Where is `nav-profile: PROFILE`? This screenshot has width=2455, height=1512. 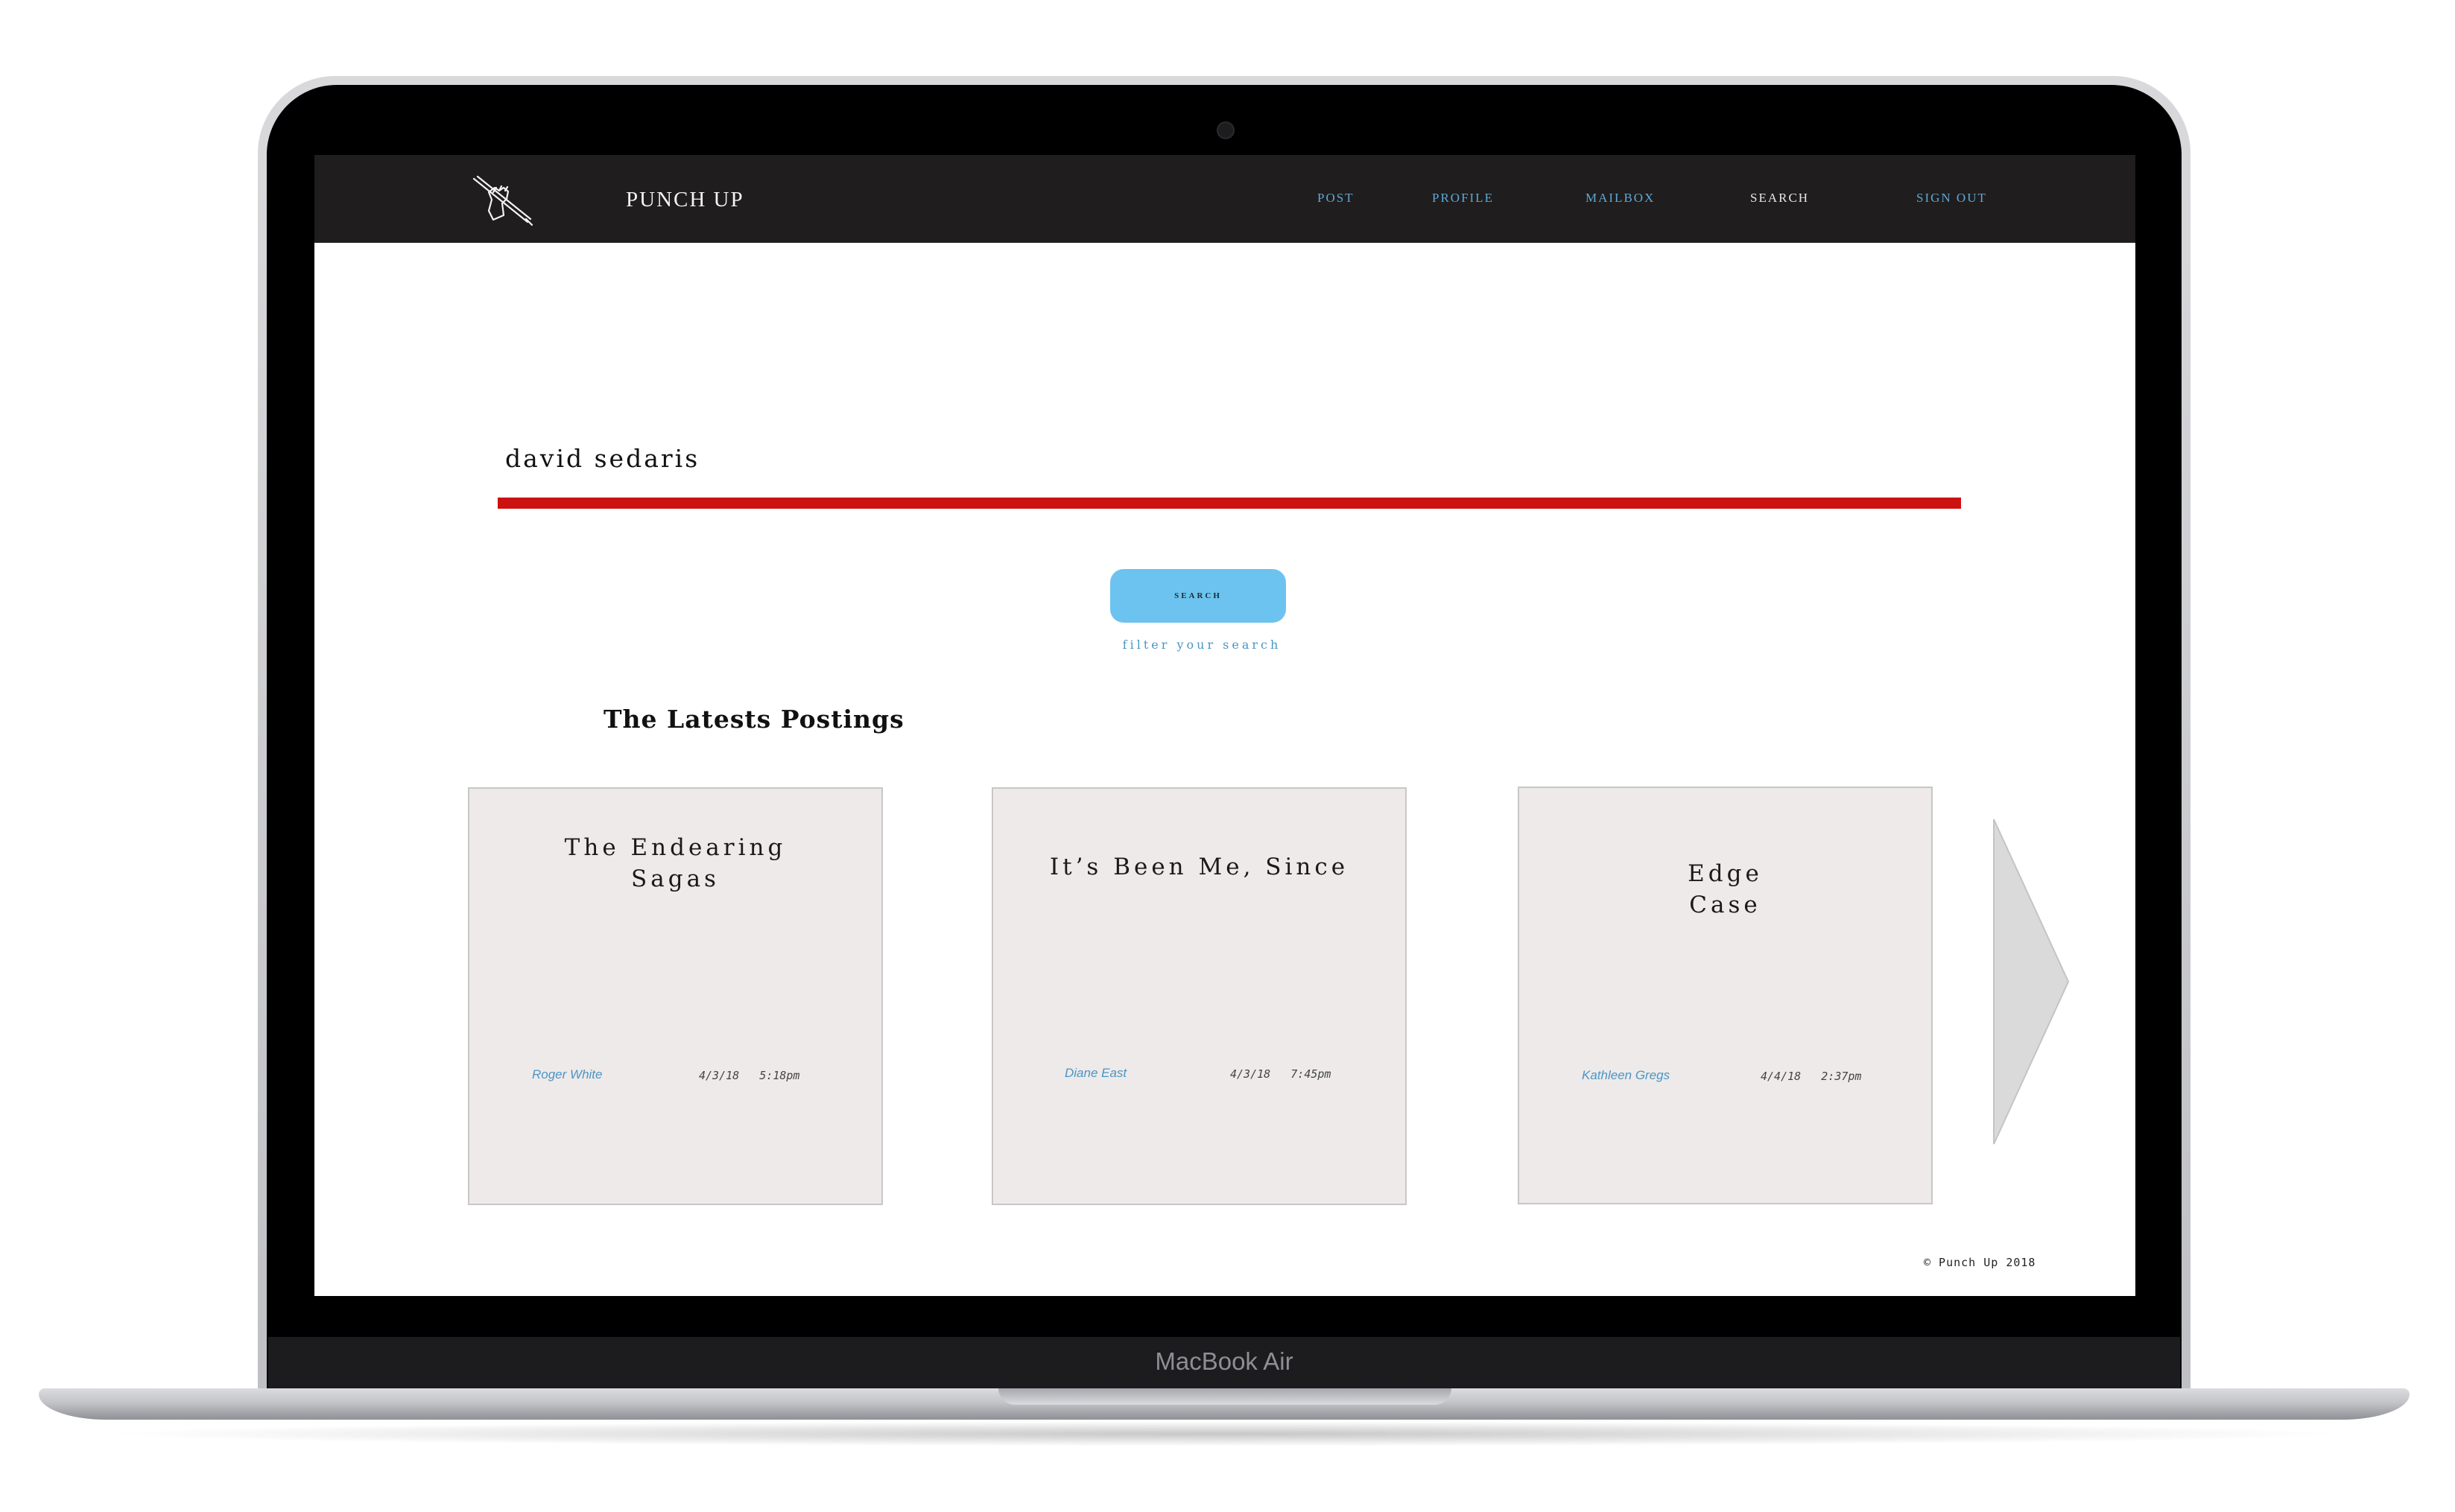 nav-profile: PROFILE is located at coordinates (1463, 198).